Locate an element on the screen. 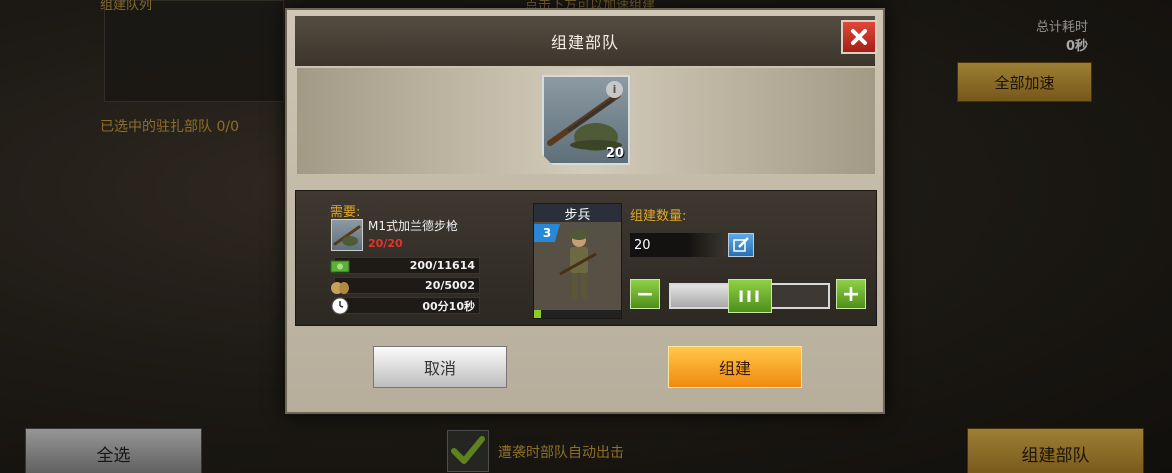 This screenshot has height=473, width=1172. quantity-label: 组建数量: is located at coordinates (658, 216).